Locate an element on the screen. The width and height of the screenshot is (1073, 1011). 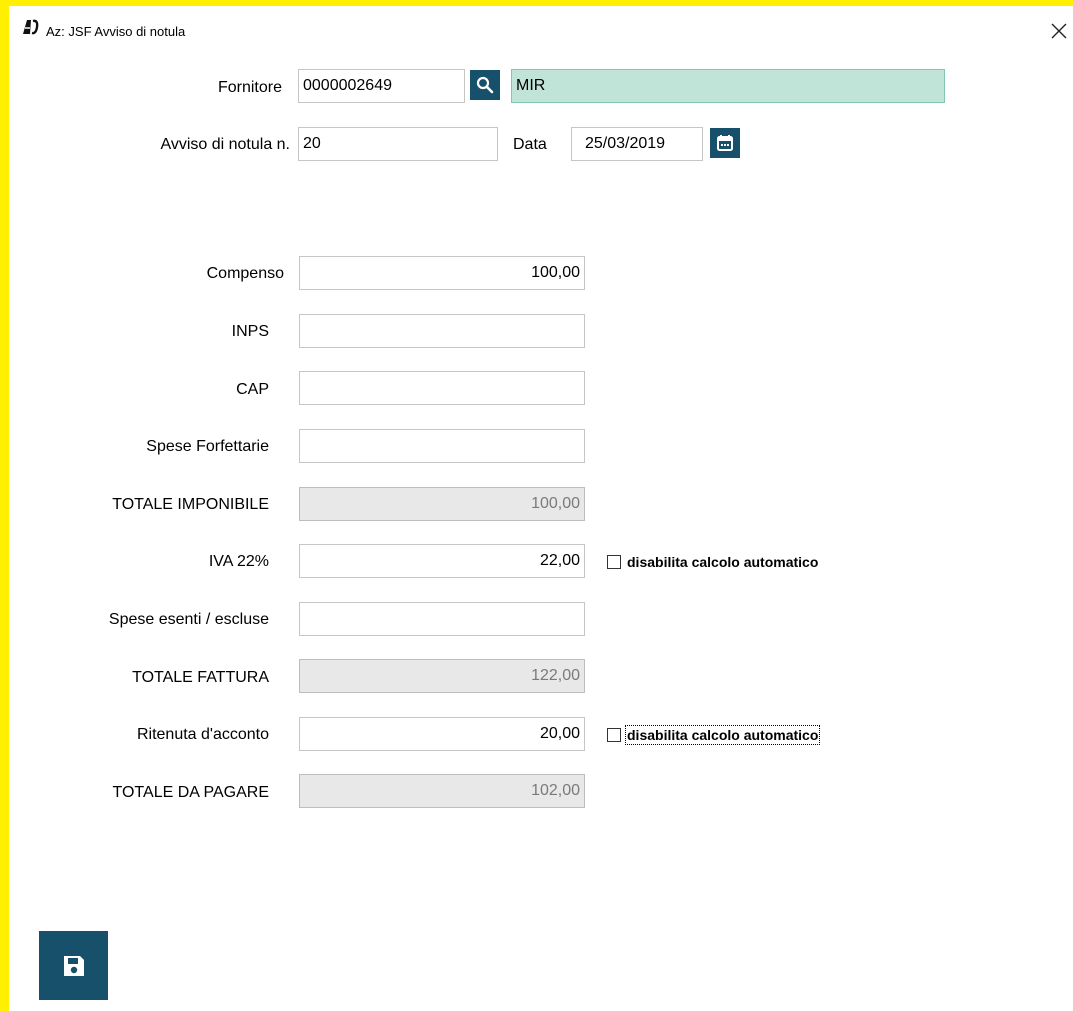
ritenuta-disable-auto-checkbox: disabilita calcolo automatico is located at coordinates (714, 735).